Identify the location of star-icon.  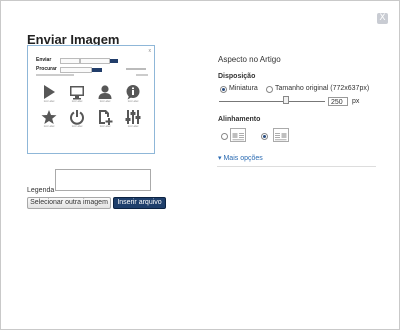
(49, 117).